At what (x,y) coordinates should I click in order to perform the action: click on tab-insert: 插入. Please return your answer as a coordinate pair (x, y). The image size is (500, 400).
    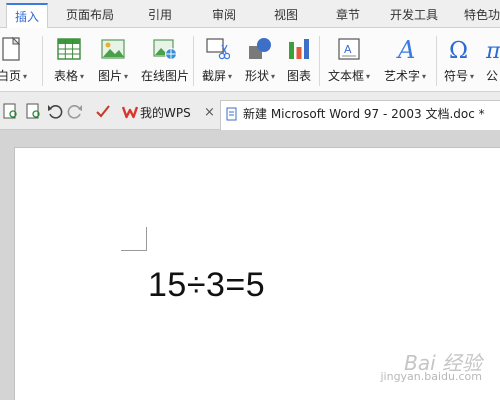
    Looking at the image, I should click on (27, 15).